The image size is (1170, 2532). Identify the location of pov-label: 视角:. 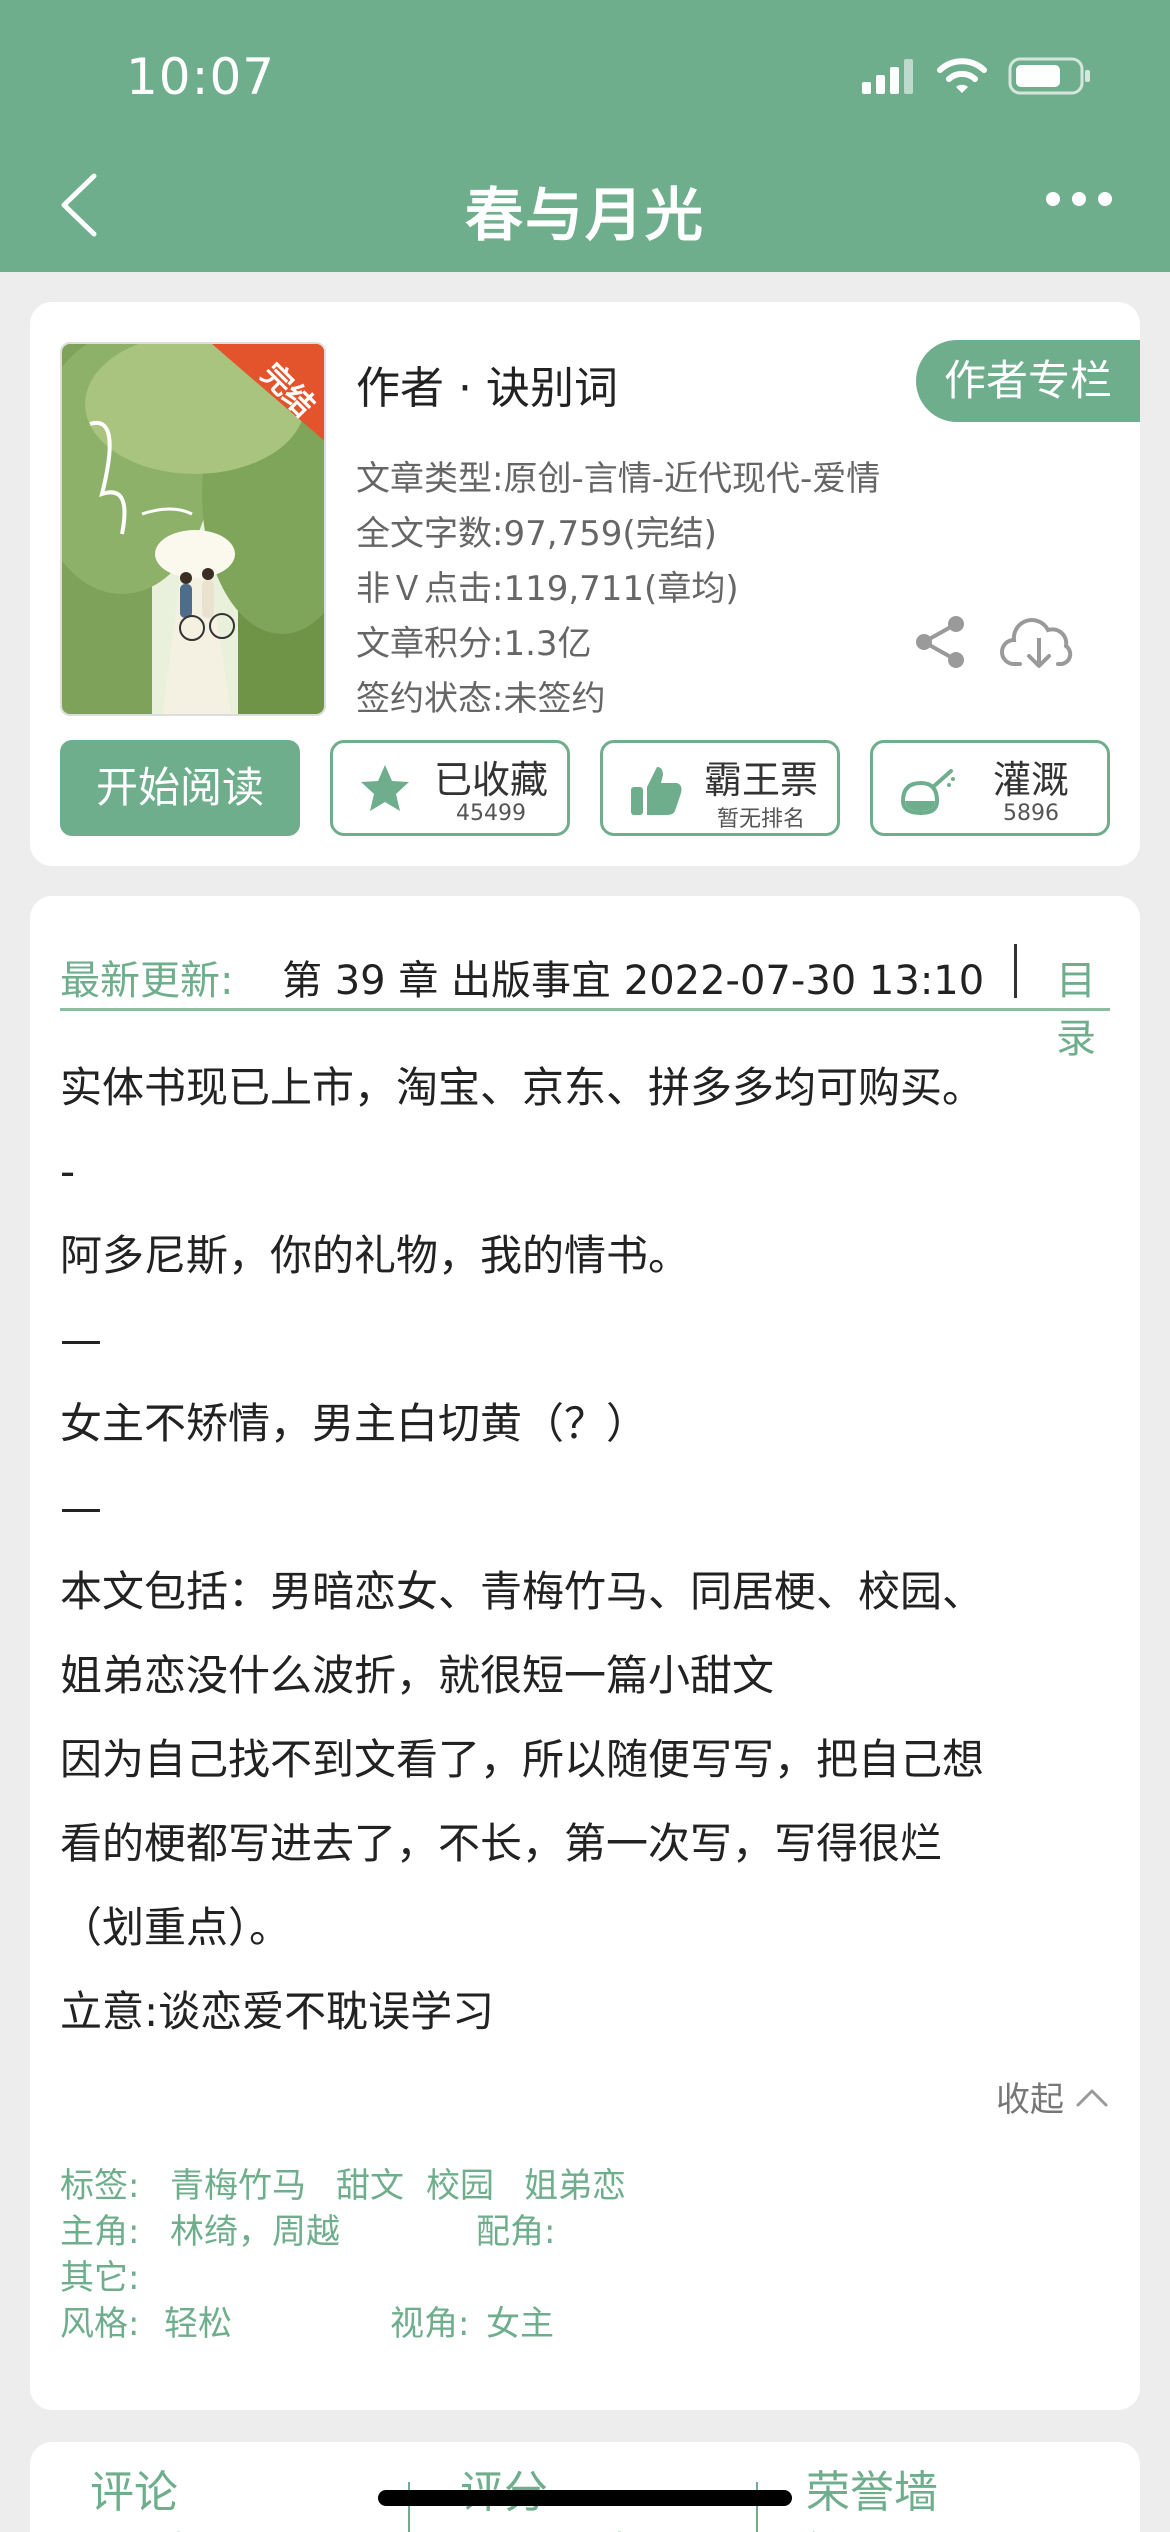
(430, 2324).